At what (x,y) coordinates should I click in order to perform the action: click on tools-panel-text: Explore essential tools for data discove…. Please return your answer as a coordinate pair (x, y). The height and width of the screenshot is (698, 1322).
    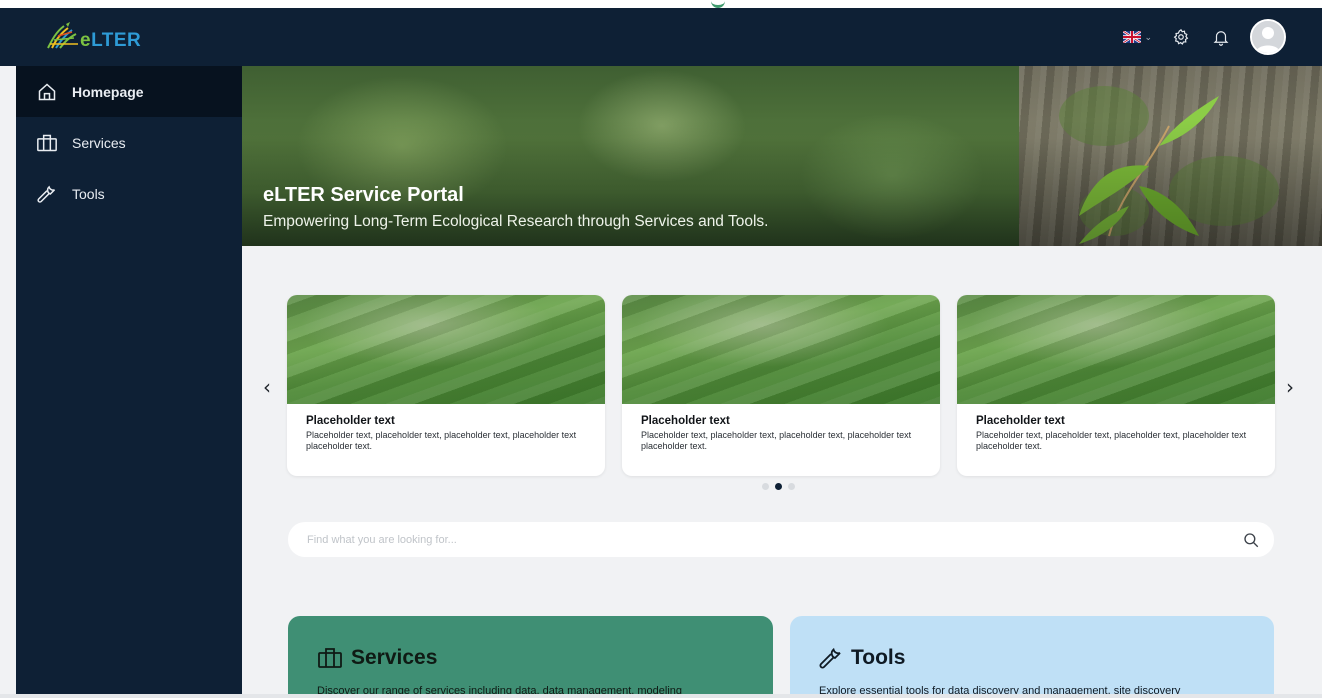
    Looking at the image, I should click on (1000, 689).